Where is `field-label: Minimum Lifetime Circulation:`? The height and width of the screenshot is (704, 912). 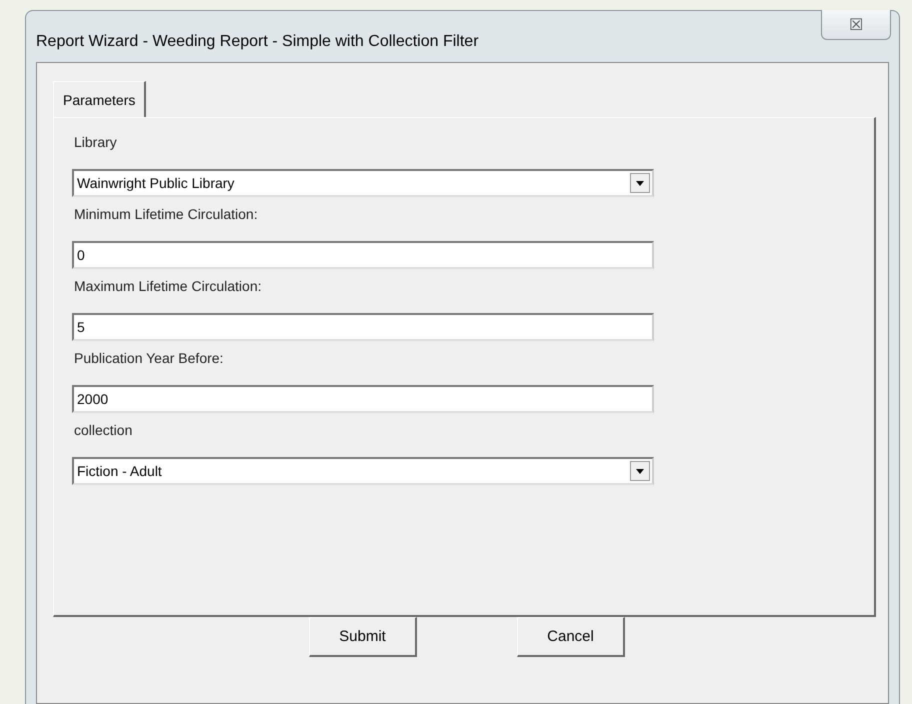 field-label: Minimum Lifetime Circulation: is located at coordinates (166, 214).